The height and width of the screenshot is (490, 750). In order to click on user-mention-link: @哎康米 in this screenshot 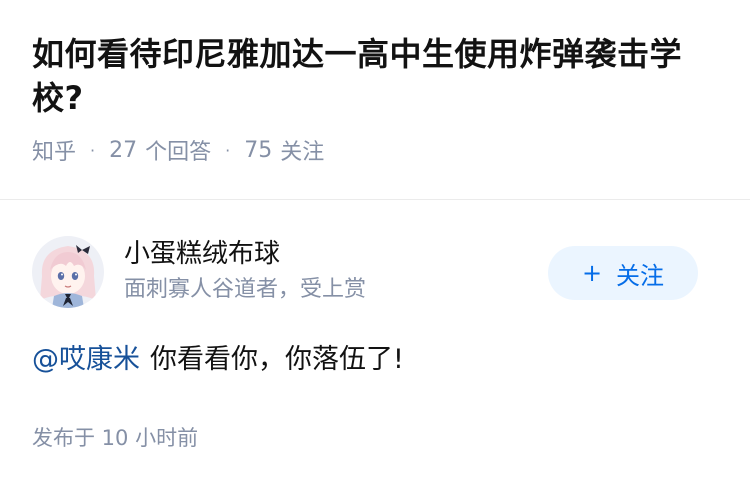, I will do `click(86, 359)`.